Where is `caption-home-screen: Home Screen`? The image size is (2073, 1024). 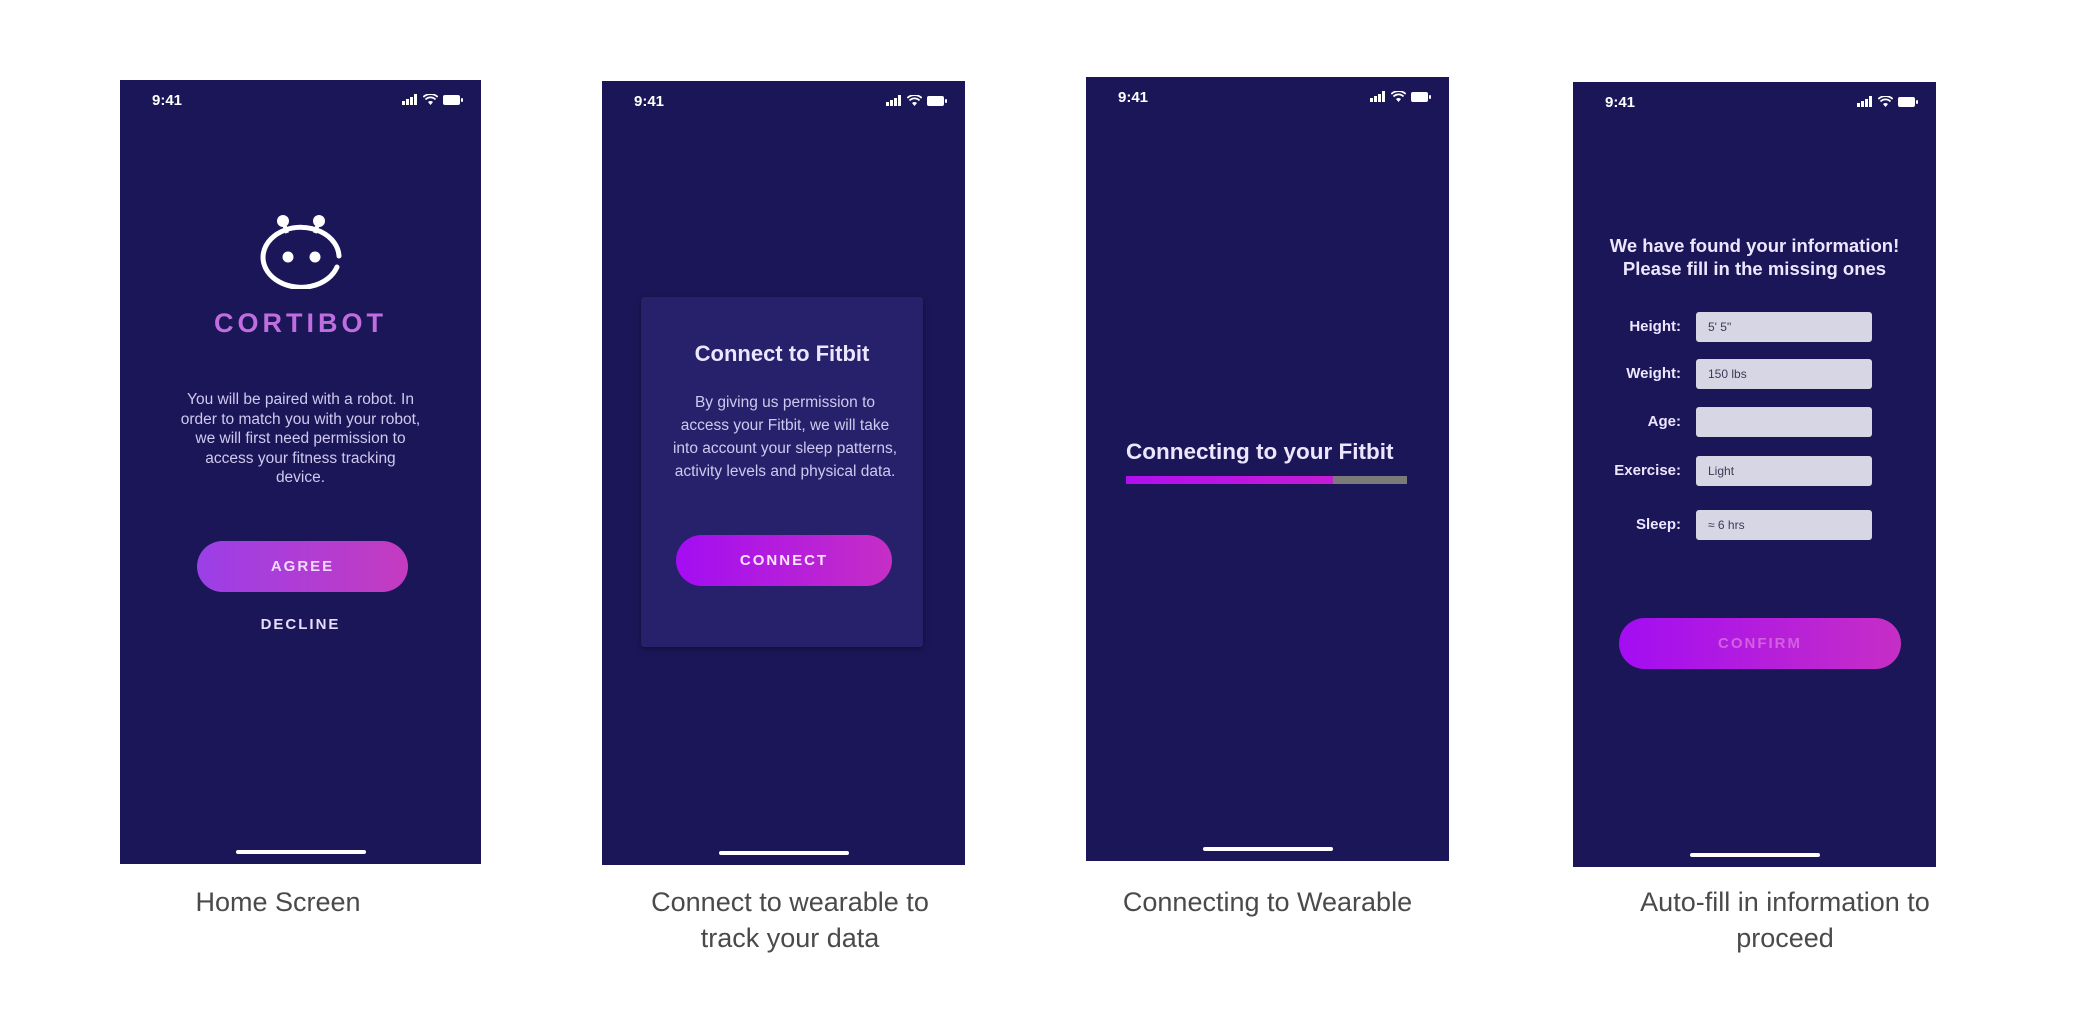
caption-home-screen: Home Screen is located at coordinates (278, 902).